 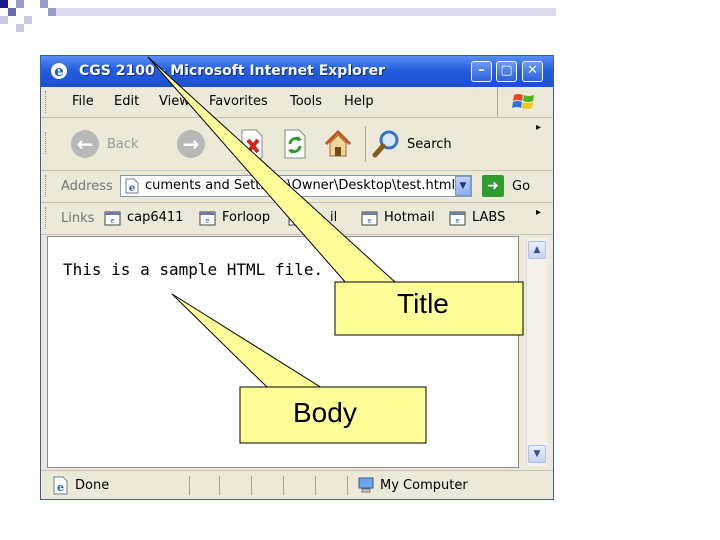 I want to click on ie-logo-icon: e, so click(x=59, y=71).